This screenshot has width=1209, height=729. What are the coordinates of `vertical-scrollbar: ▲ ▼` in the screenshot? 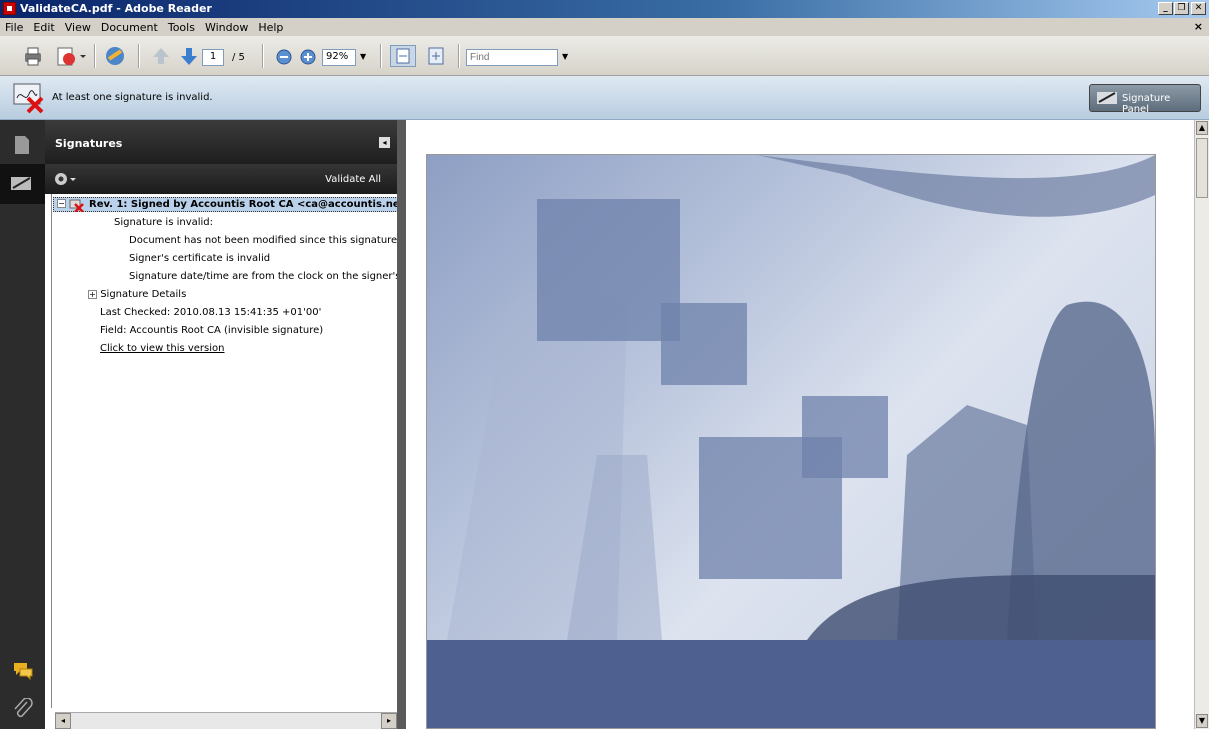 It's located at (1201, 424).